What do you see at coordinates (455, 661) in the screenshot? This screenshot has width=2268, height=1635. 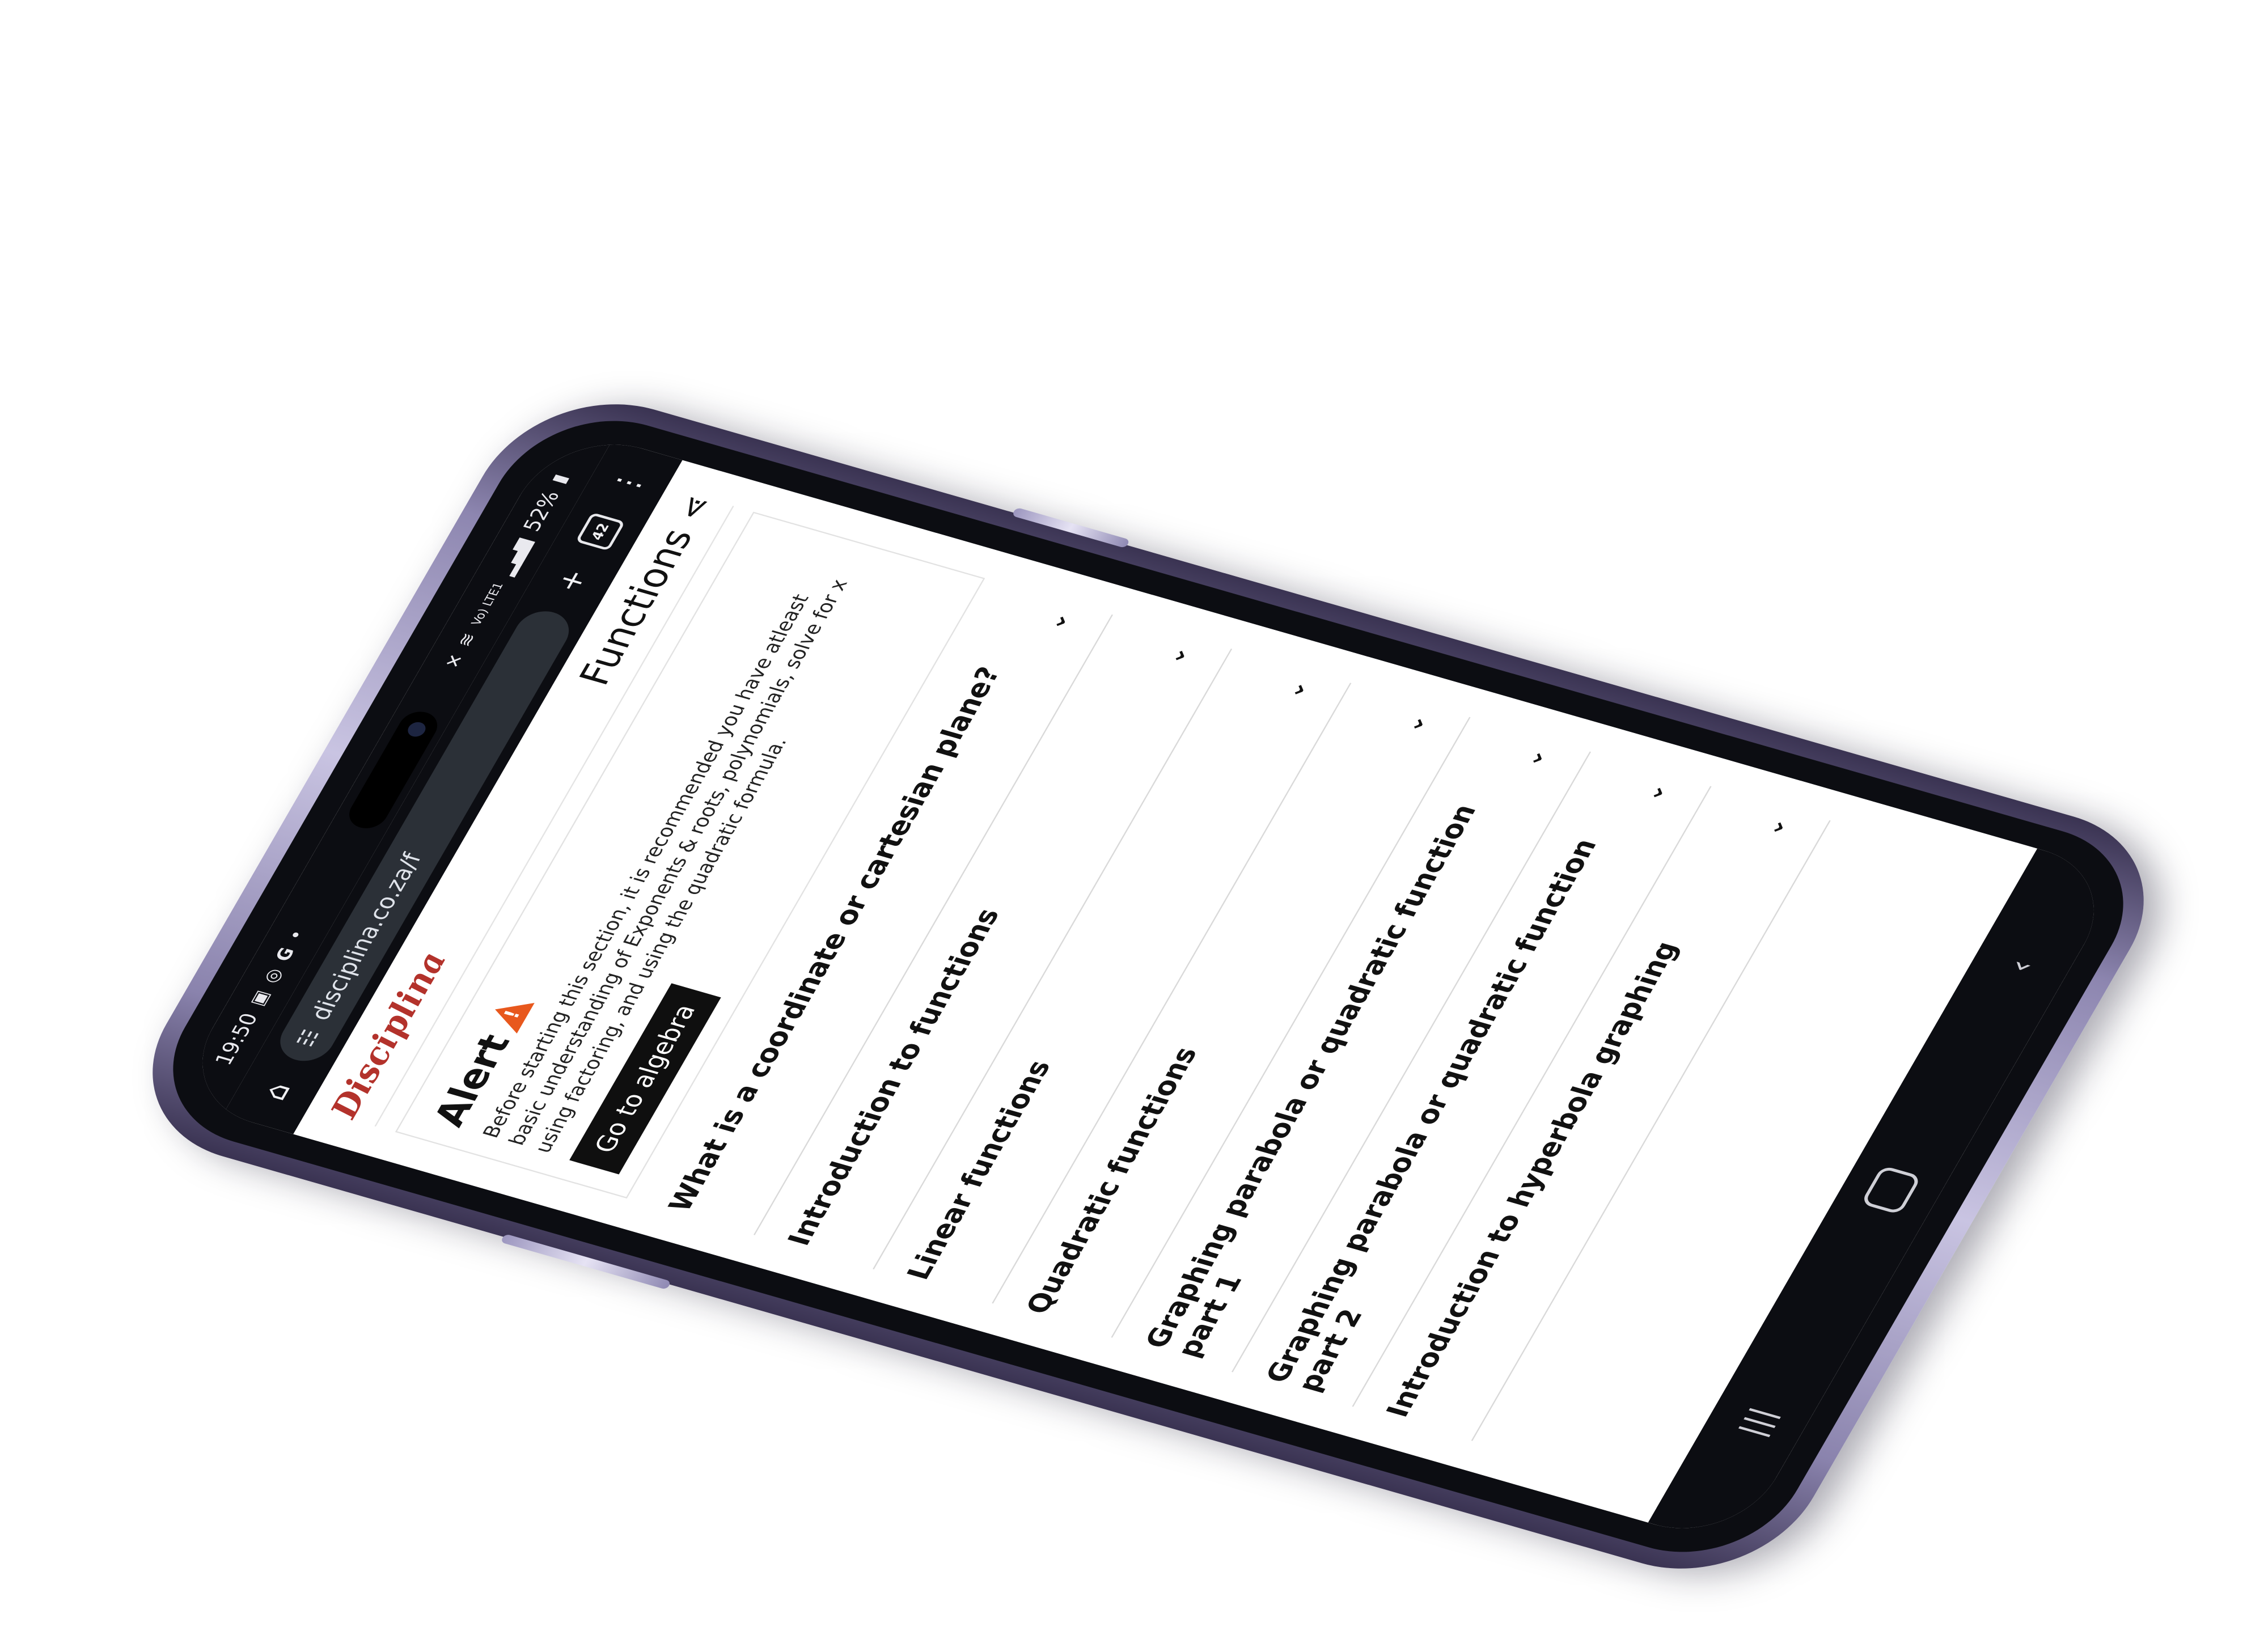 I see `mute-icon: ✕` at bounding box center [455, 661].